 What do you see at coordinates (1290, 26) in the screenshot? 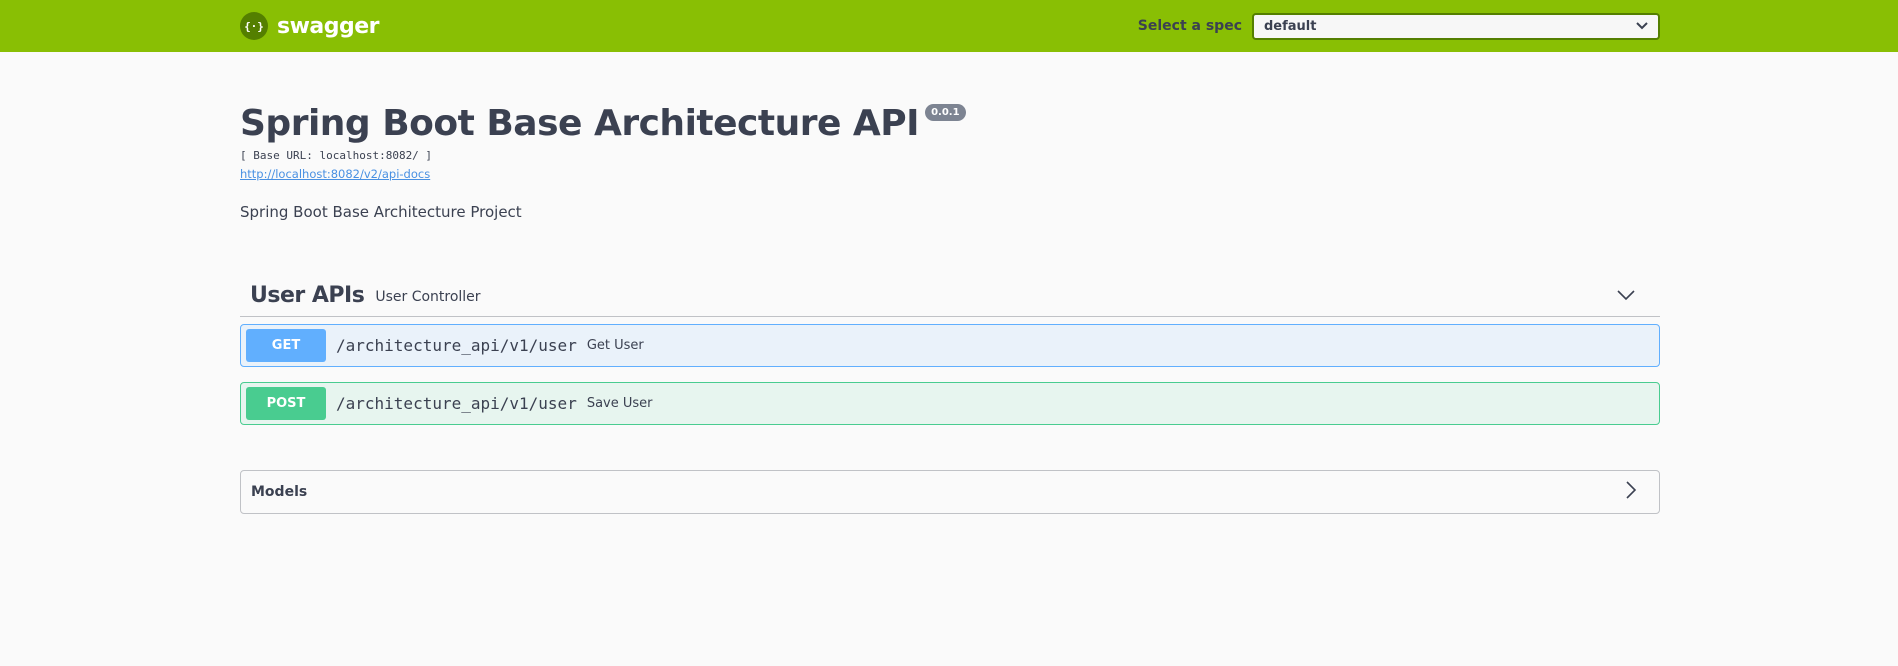
I see `spec-select-value: default` at bounding box center [1290, 26].